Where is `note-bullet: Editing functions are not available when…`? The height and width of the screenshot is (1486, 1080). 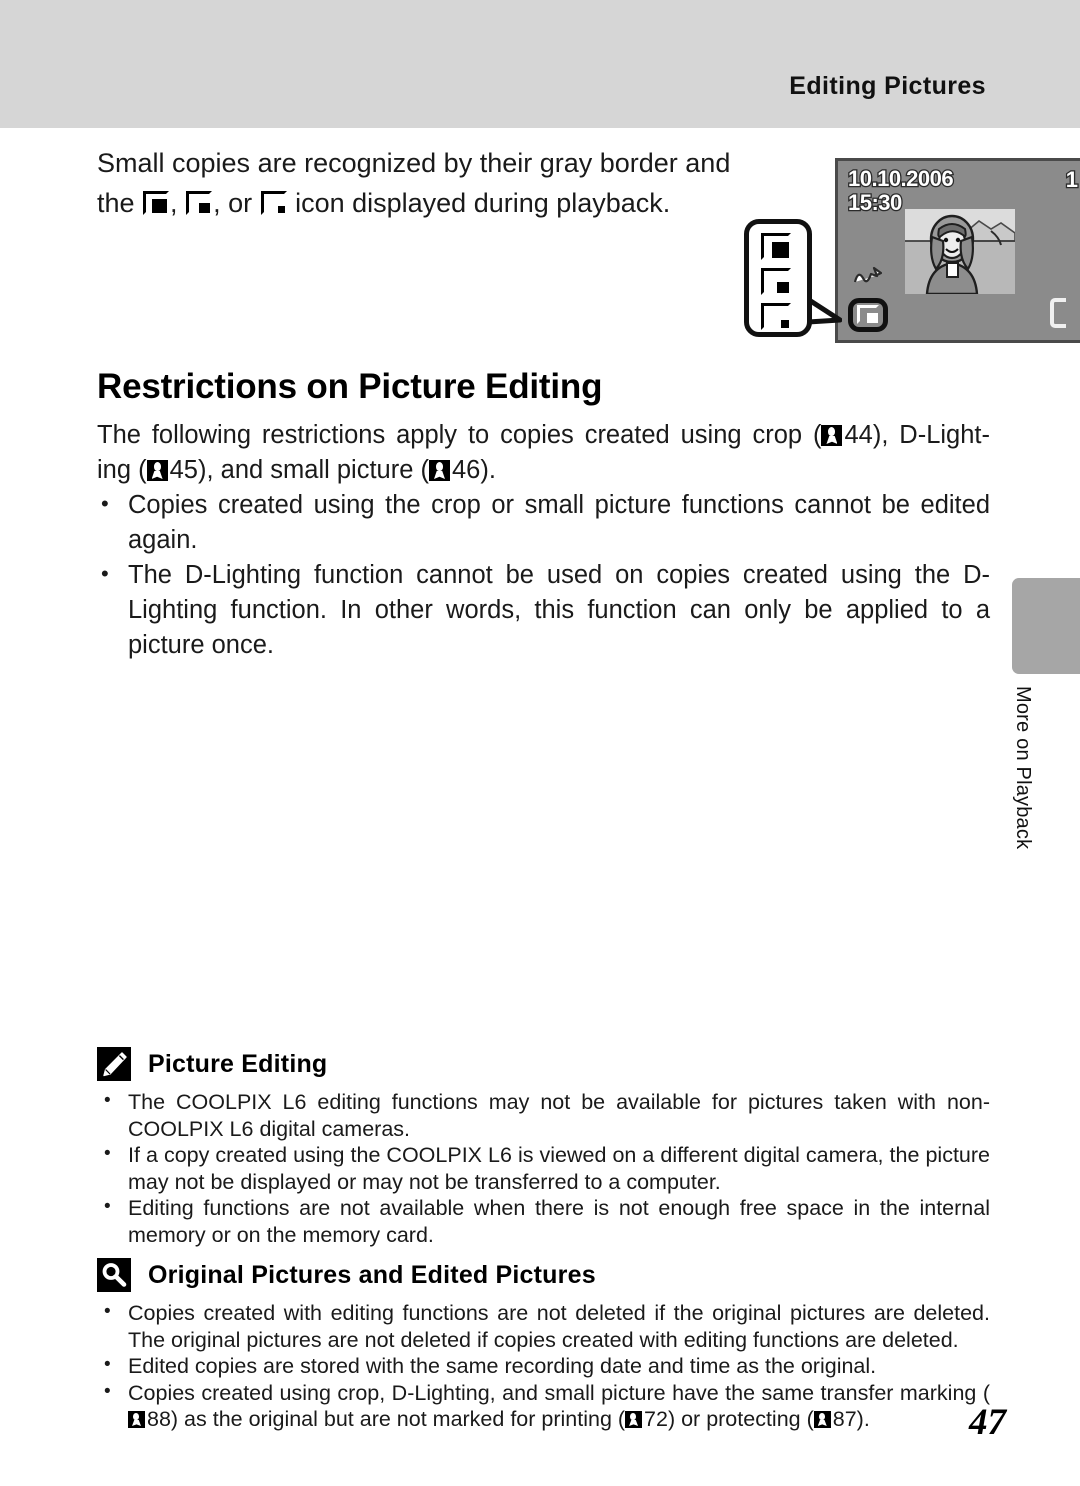 note-bullet: Editing functions are not available when… is located at coordinates (559, 1221).